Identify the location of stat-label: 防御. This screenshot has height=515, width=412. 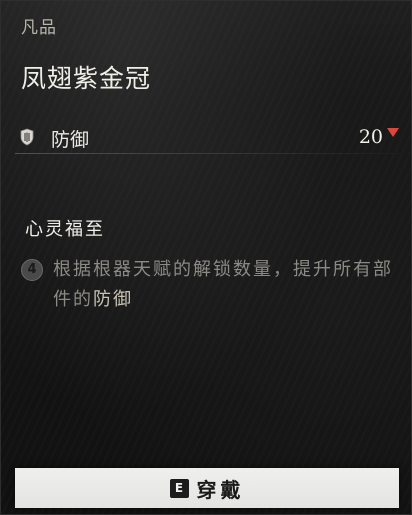
(70, 140).